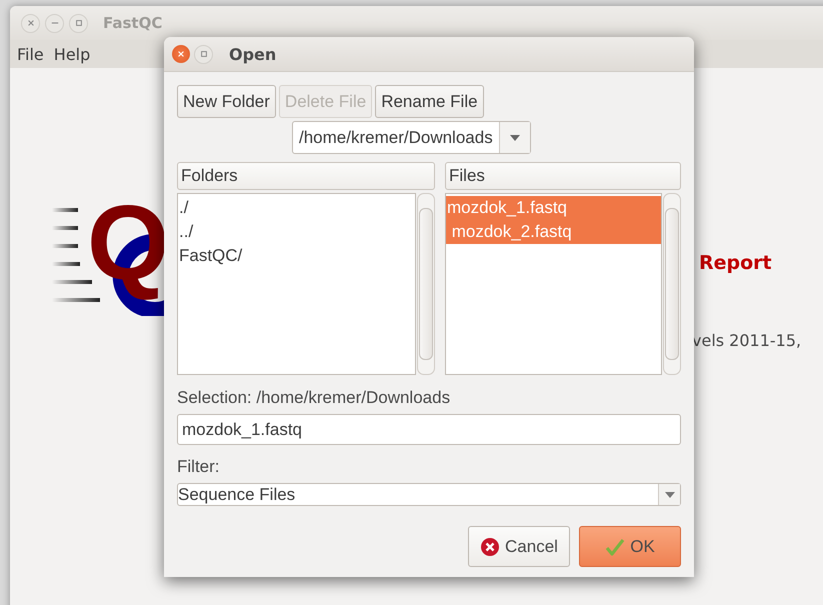 This screenshot has width=823, height=605. Describe the element at coordinates (563, 176) in the screenshot. I see `column-header: Files` at that location.